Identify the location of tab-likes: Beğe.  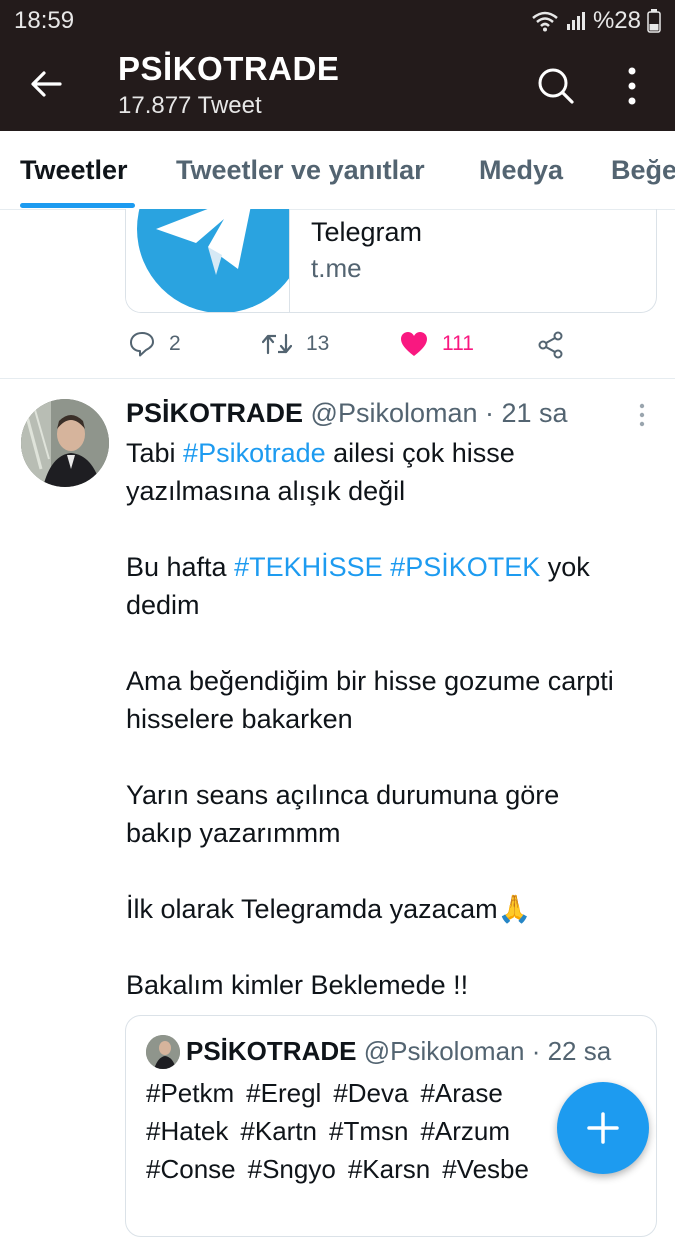
(643, 170).